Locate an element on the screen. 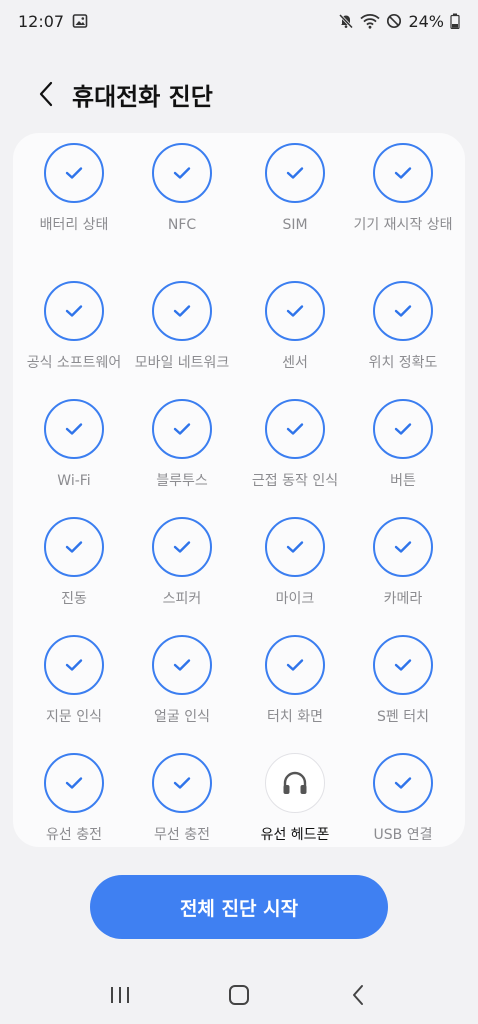 This screenshot has height=1024, width=478. diagnostic-item: 버튼 is located at coordinates (403, 445).